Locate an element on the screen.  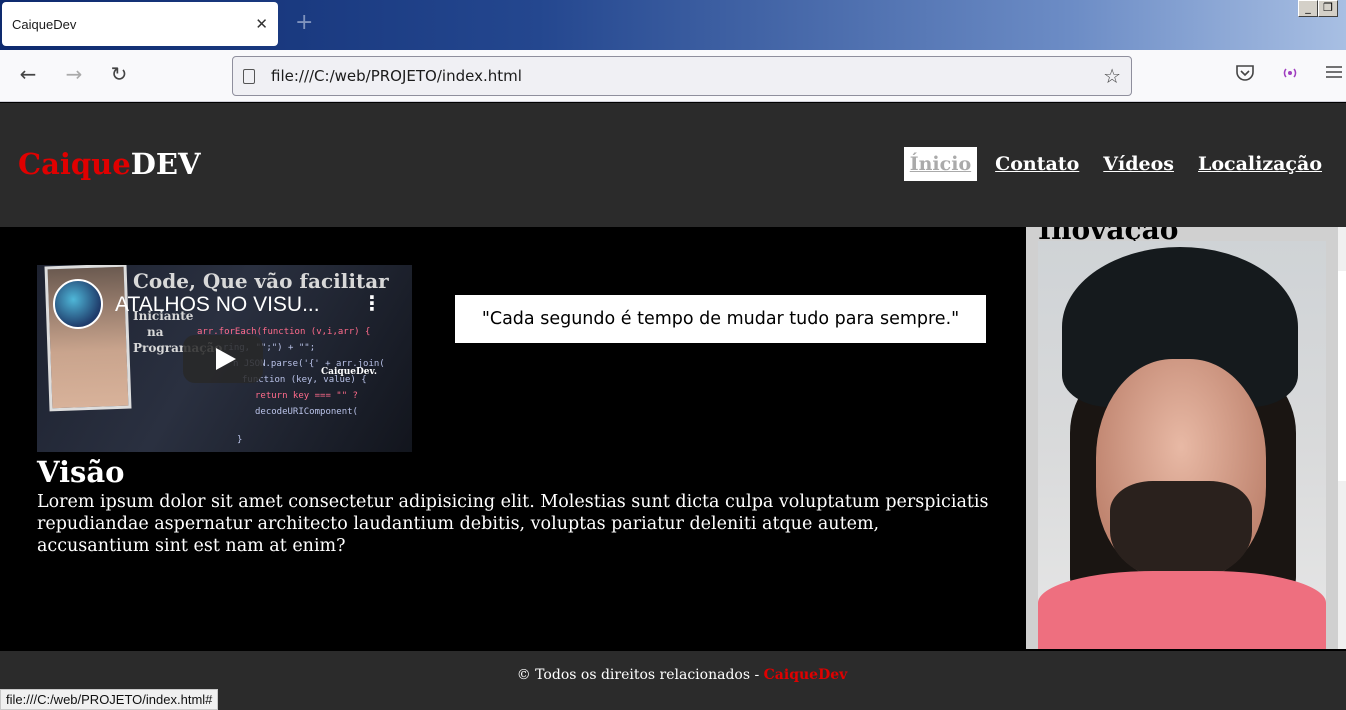
reload-button: ↻ is located at coordinates (119, 74).